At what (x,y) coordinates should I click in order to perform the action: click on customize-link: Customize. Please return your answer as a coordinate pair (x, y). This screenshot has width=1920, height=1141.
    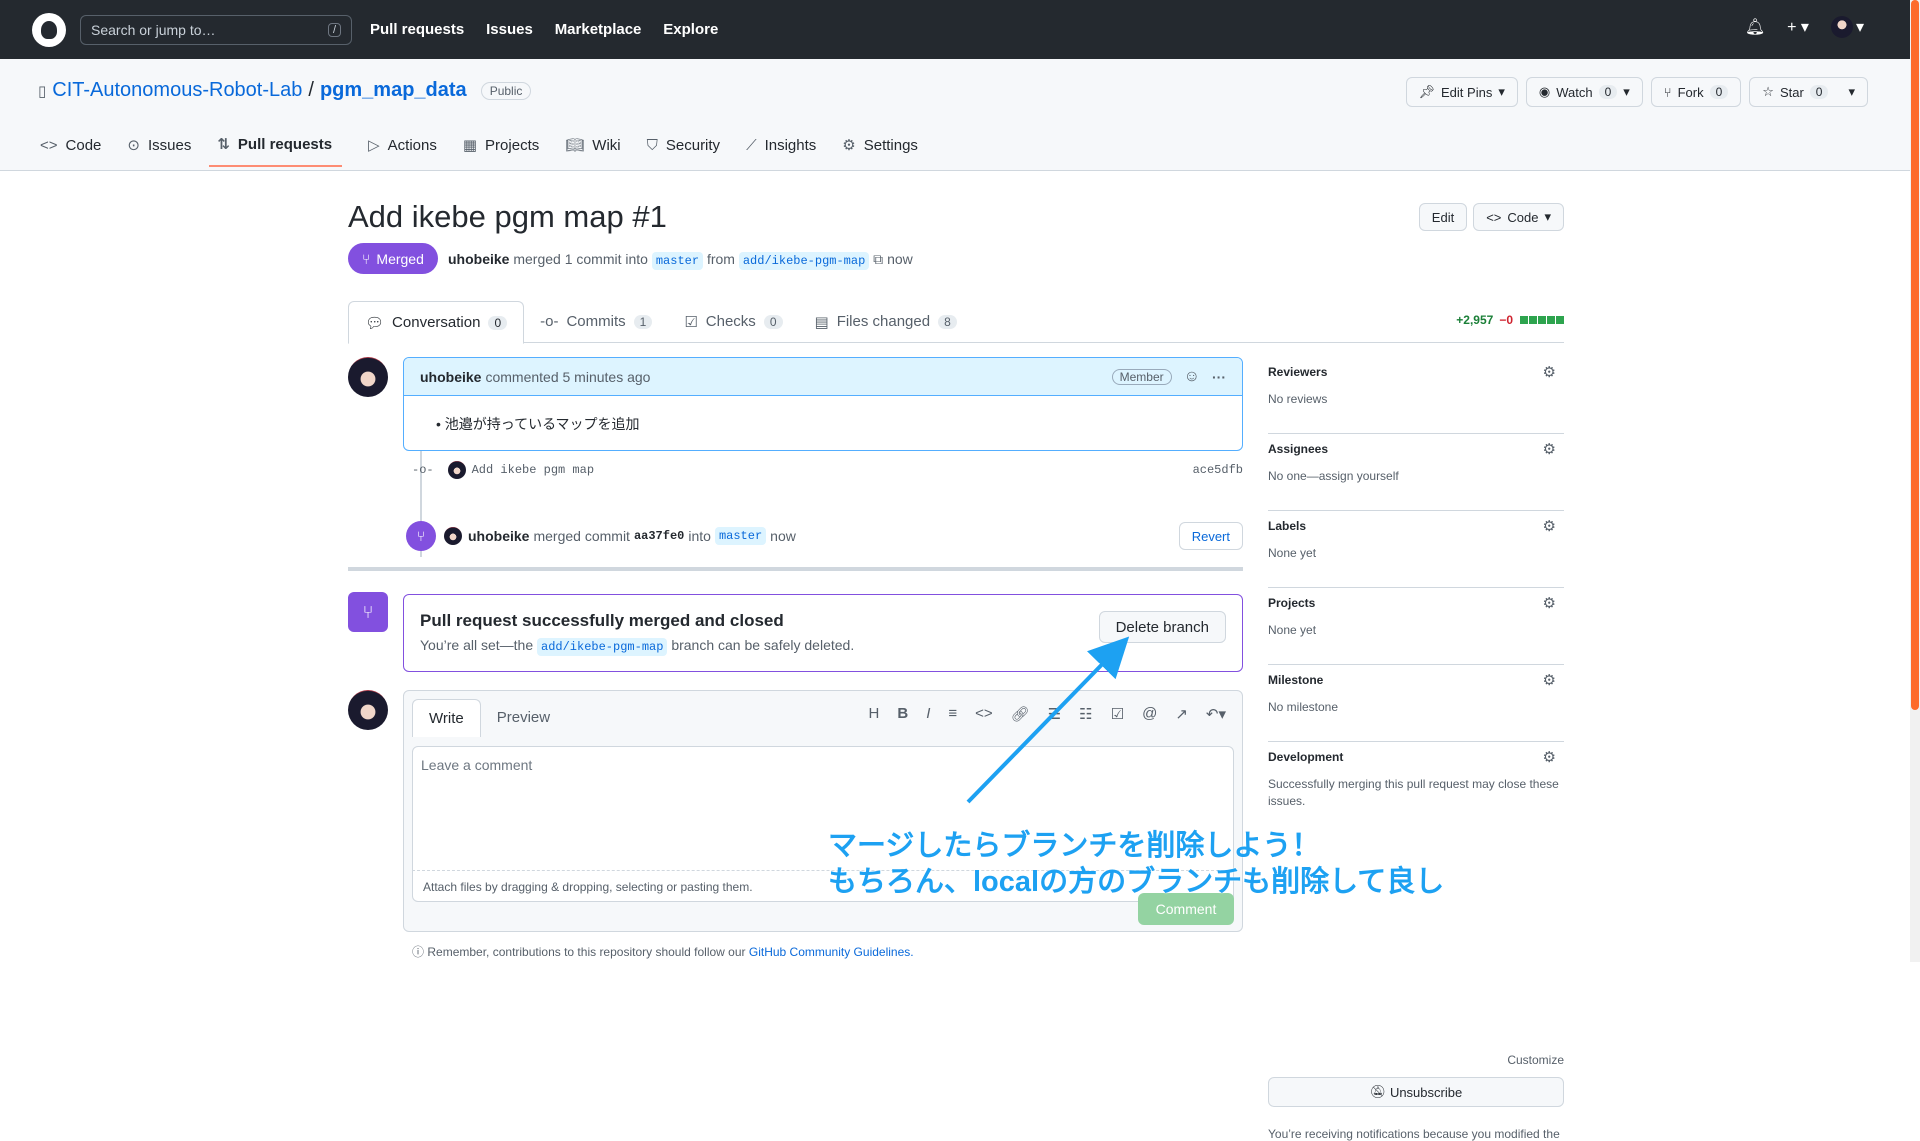
    Looking at the image, I should click on (1535, 1060).